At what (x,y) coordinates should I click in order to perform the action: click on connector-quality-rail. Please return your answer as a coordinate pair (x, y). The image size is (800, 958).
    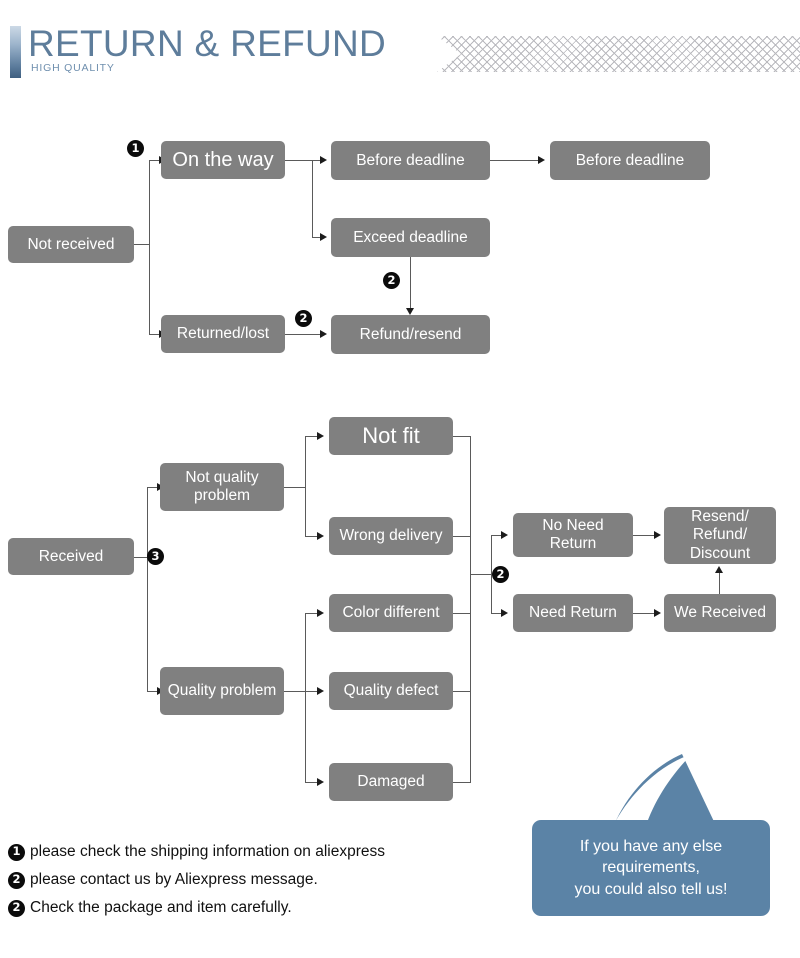
    Looking at the image, I should click on (306, 698).